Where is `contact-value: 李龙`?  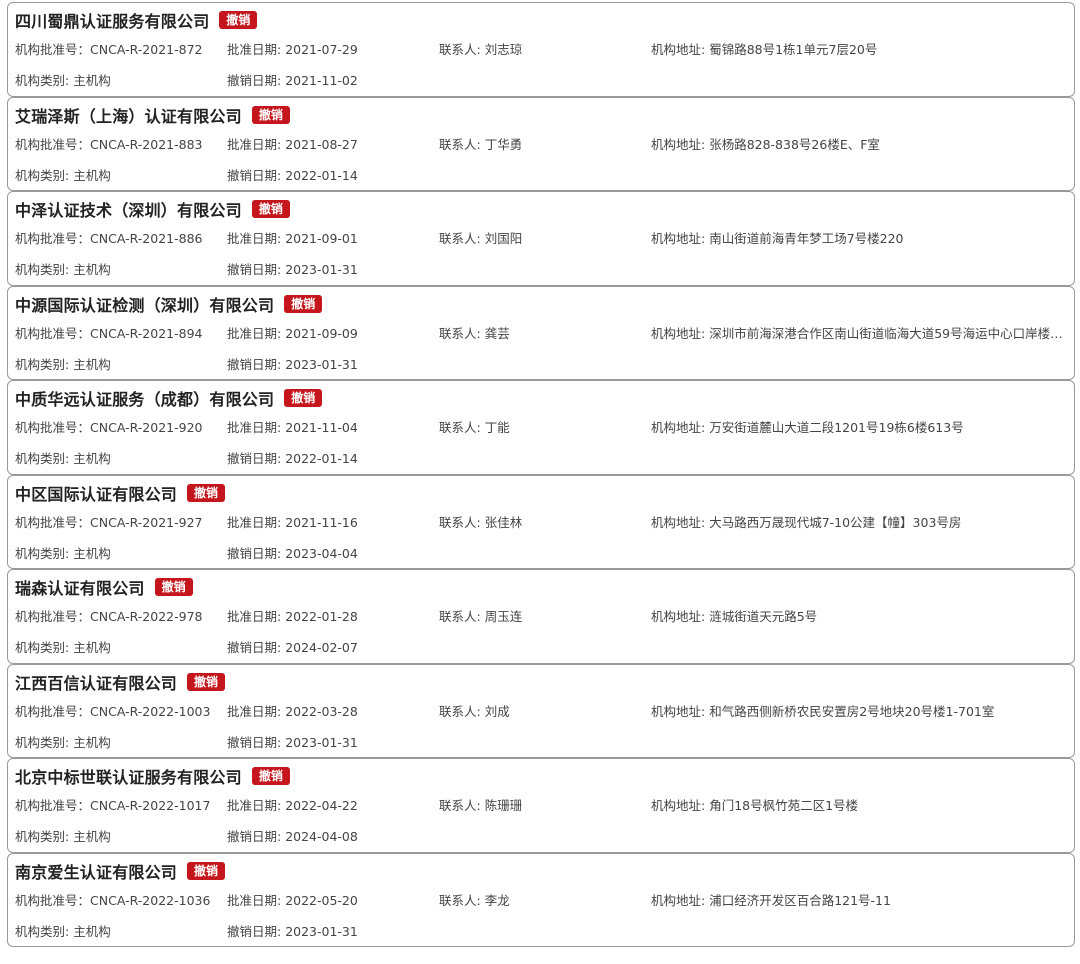
contact-value: 李龙 is located at coordinates (497, 900).